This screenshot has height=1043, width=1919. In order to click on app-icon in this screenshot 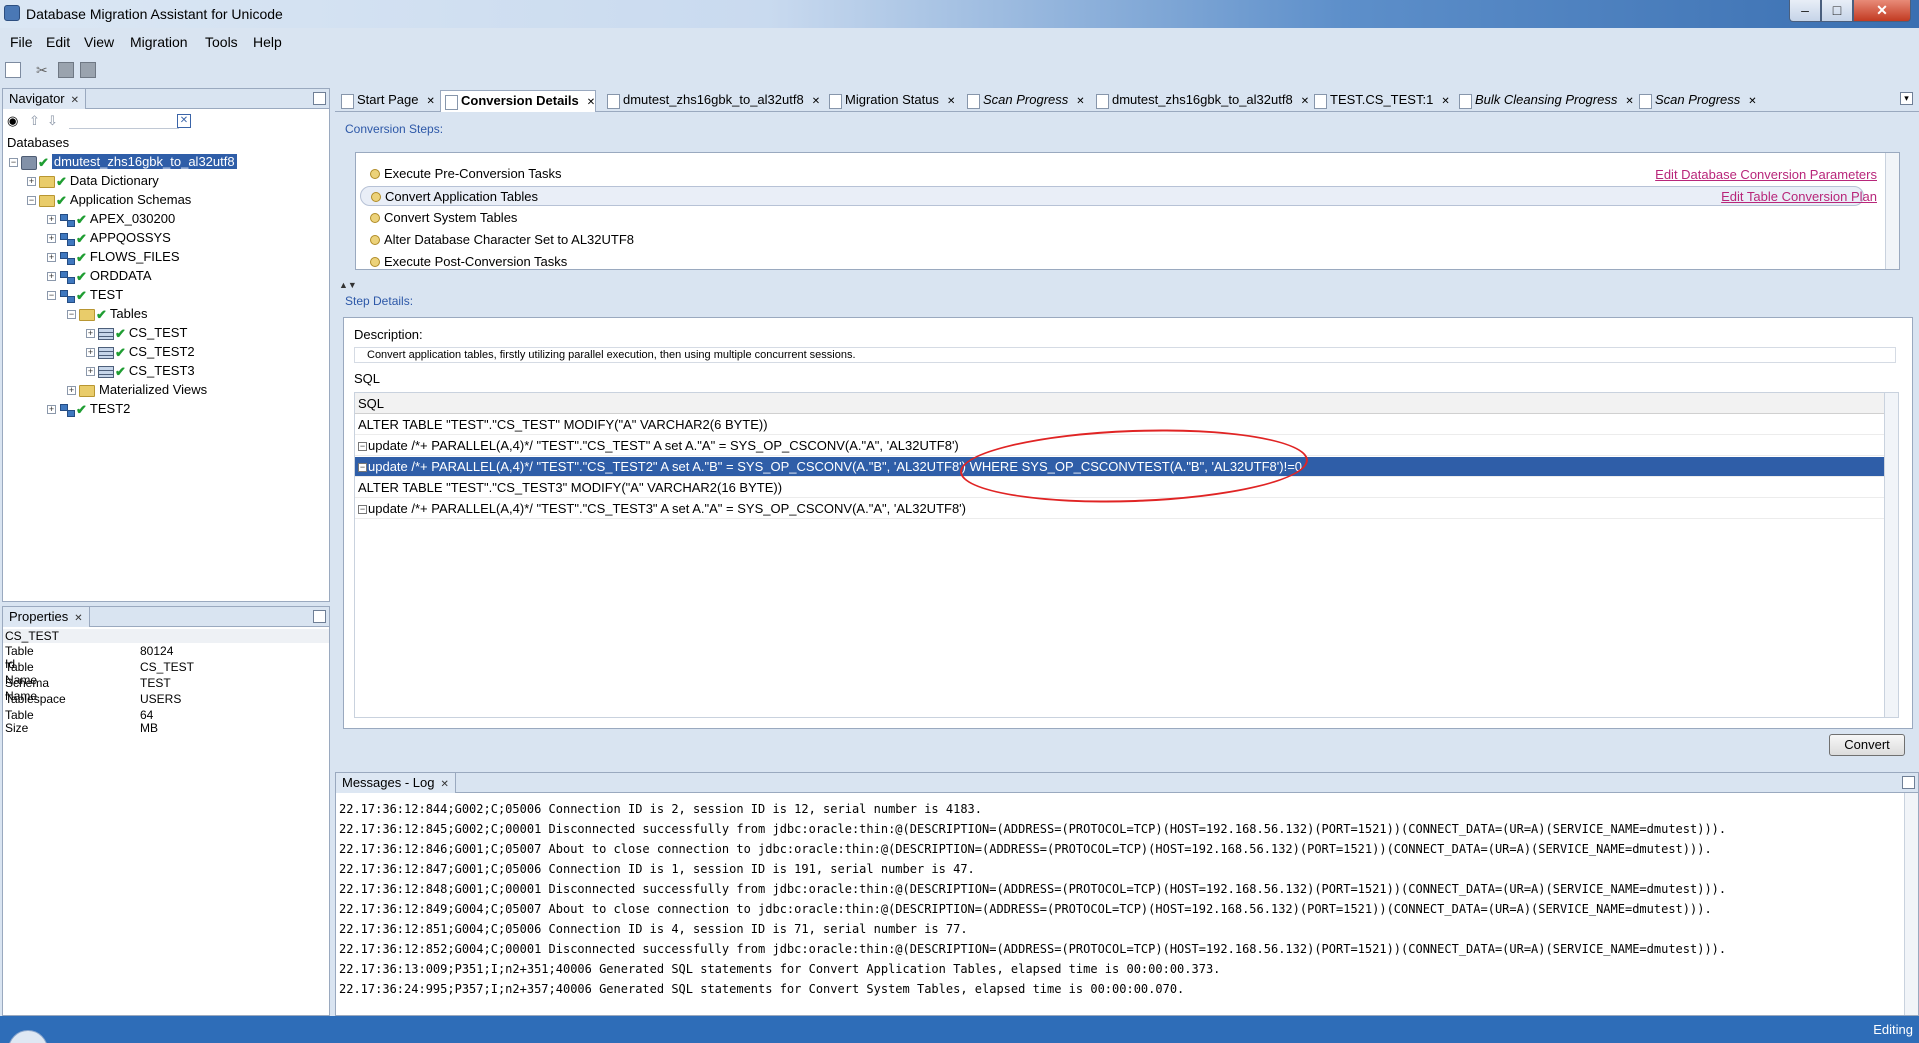, I will do `click(12, 13)`.